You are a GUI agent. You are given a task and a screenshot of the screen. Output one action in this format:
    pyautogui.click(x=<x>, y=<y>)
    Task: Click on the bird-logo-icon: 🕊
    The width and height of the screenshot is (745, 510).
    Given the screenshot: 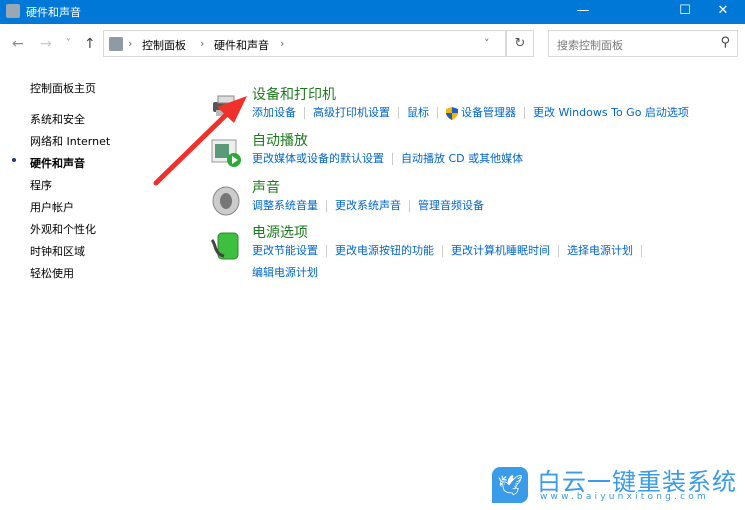 What is the action you would take?
    pyautogui.click(x=510, y=485)
    